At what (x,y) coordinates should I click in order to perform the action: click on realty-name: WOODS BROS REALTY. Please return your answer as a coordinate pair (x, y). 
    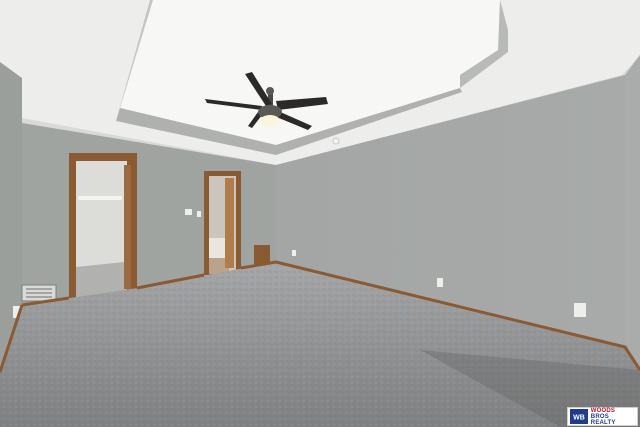
    Looking at the image, I should click on (613, 417).